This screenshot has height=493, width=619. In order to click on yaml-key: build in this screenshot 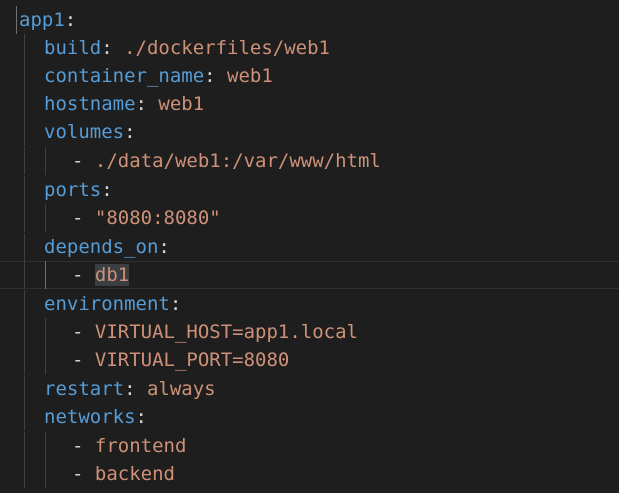, I will do `click(73, 48)`.